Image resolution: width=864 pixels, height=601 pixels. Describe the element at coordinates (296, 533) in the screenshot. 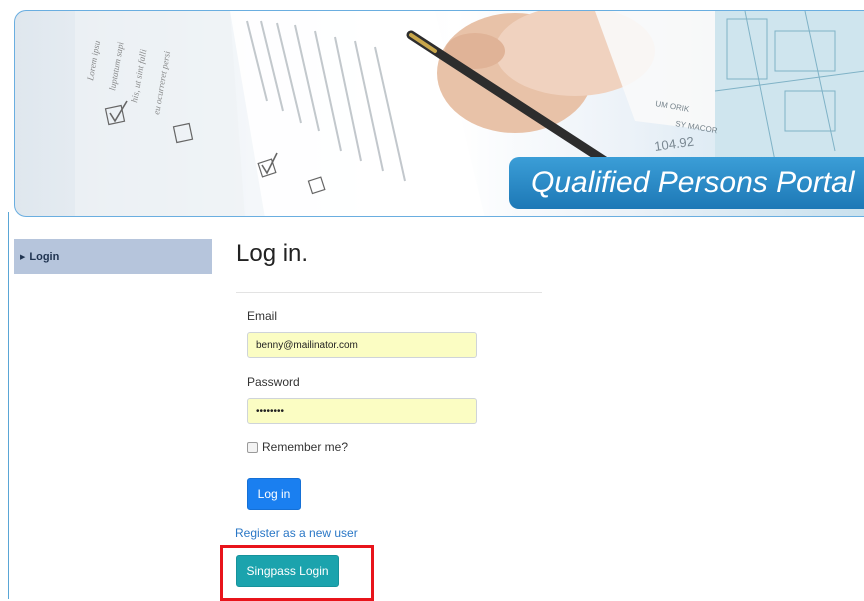

I see `register-link: Register as a new user` at that location.